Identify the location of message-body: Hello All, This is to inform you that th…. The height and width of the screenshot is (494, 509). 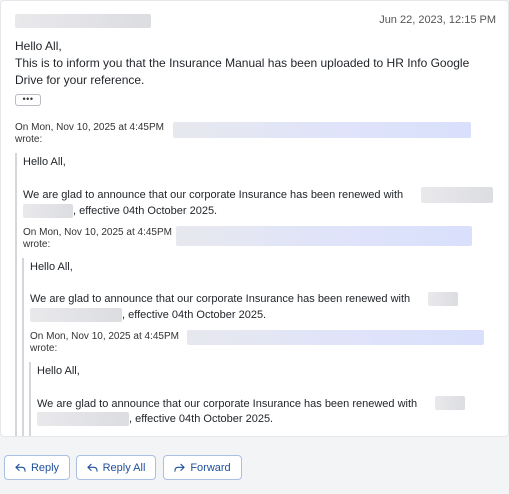
(257, 63).